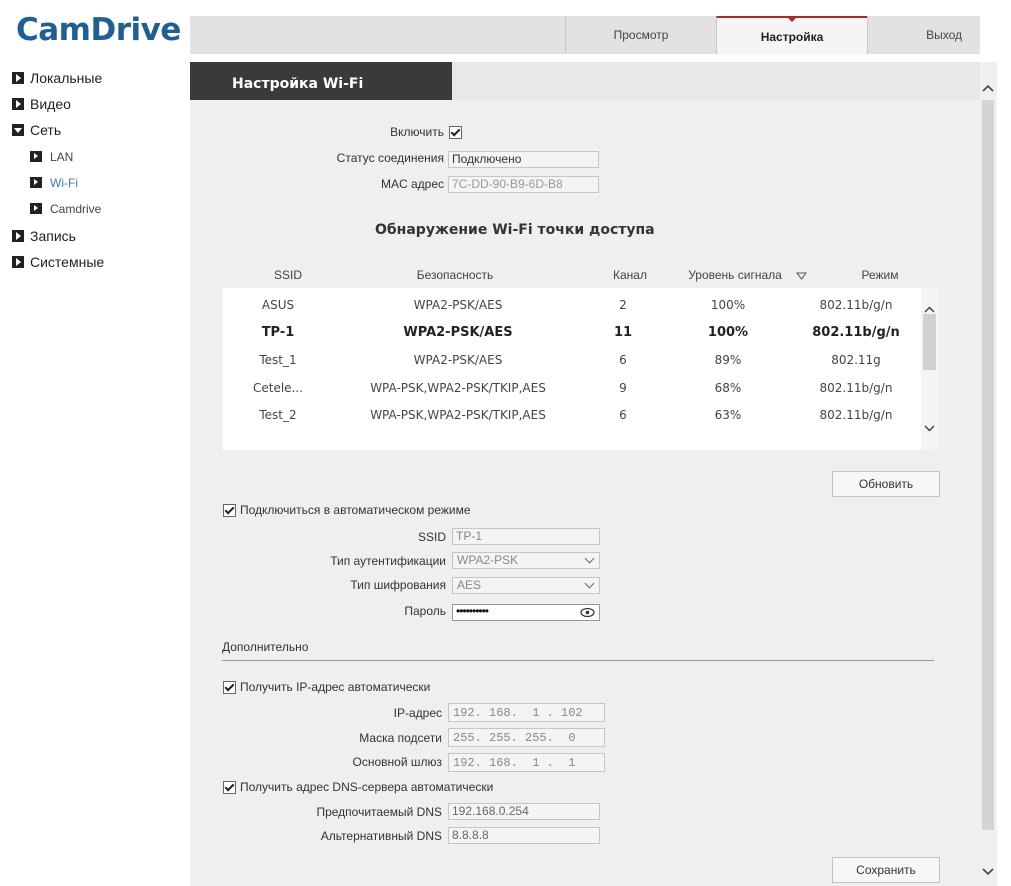 Image resolution: width=1011 pixels, height=886 pixels. Describe the element at coordinates (523, 184) in the screenshot. I see `mac-value: 7C-DD-90-B9-6D-B8` at that location.